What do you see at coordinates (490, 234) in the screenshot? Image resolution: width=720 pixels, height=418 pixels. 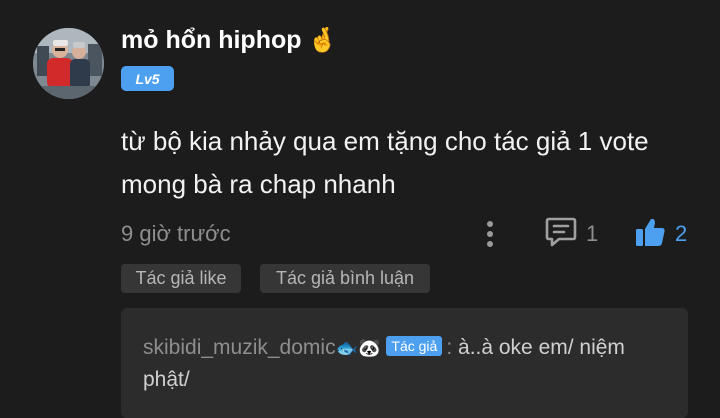 I see `more-vertical-icon` at bounding box center [490, 234].